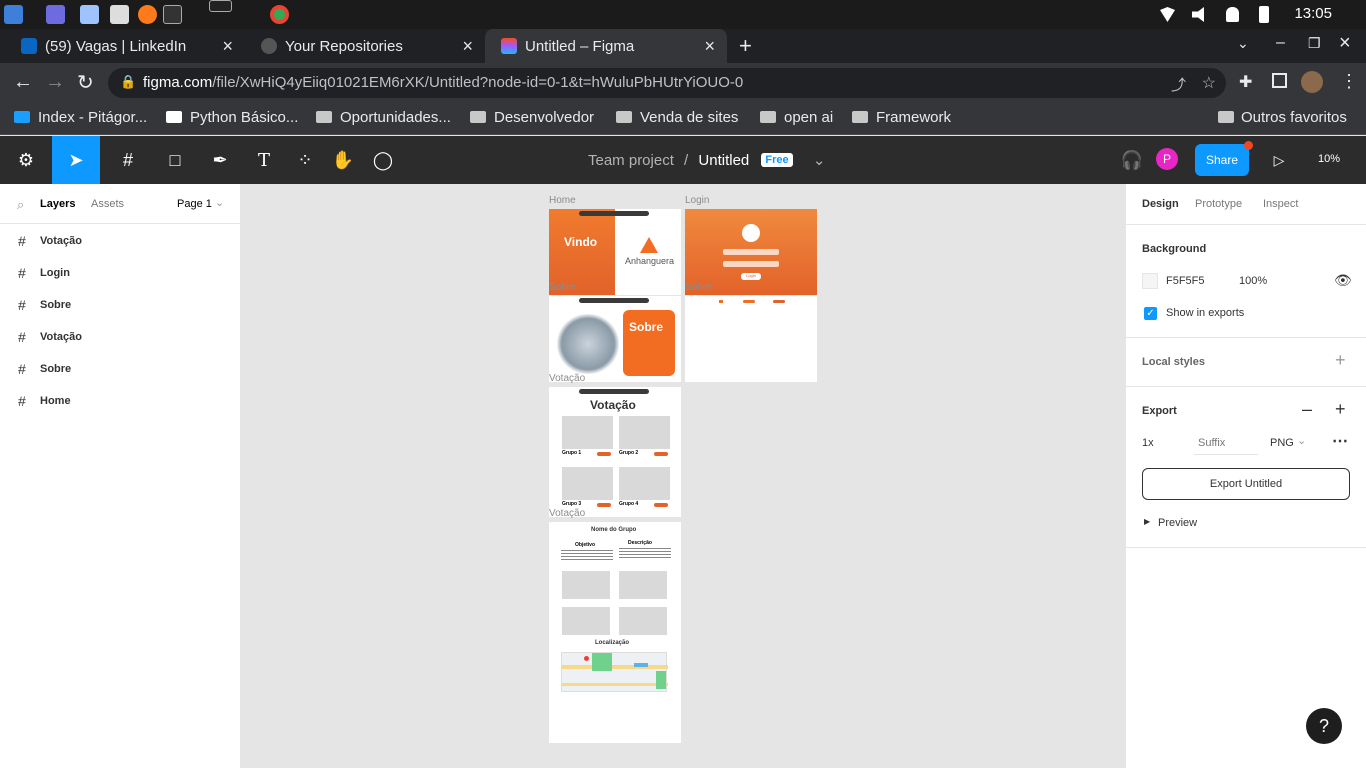 The height and width of the screenshot is (768, 1366). Describe the element at coordinates (172, 14) in the screenshot. I see `terminal-icon` at that location.